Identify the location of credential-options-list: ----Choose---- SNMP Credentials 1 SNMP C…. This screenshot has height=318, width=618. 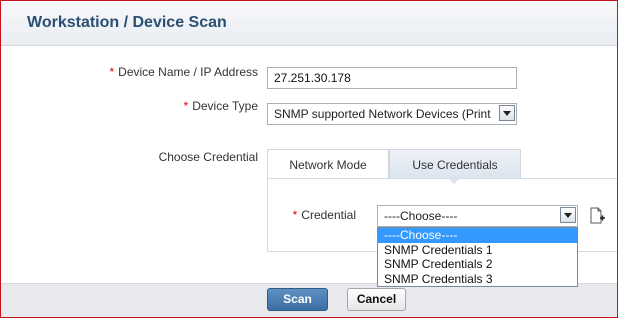
(477, 257).